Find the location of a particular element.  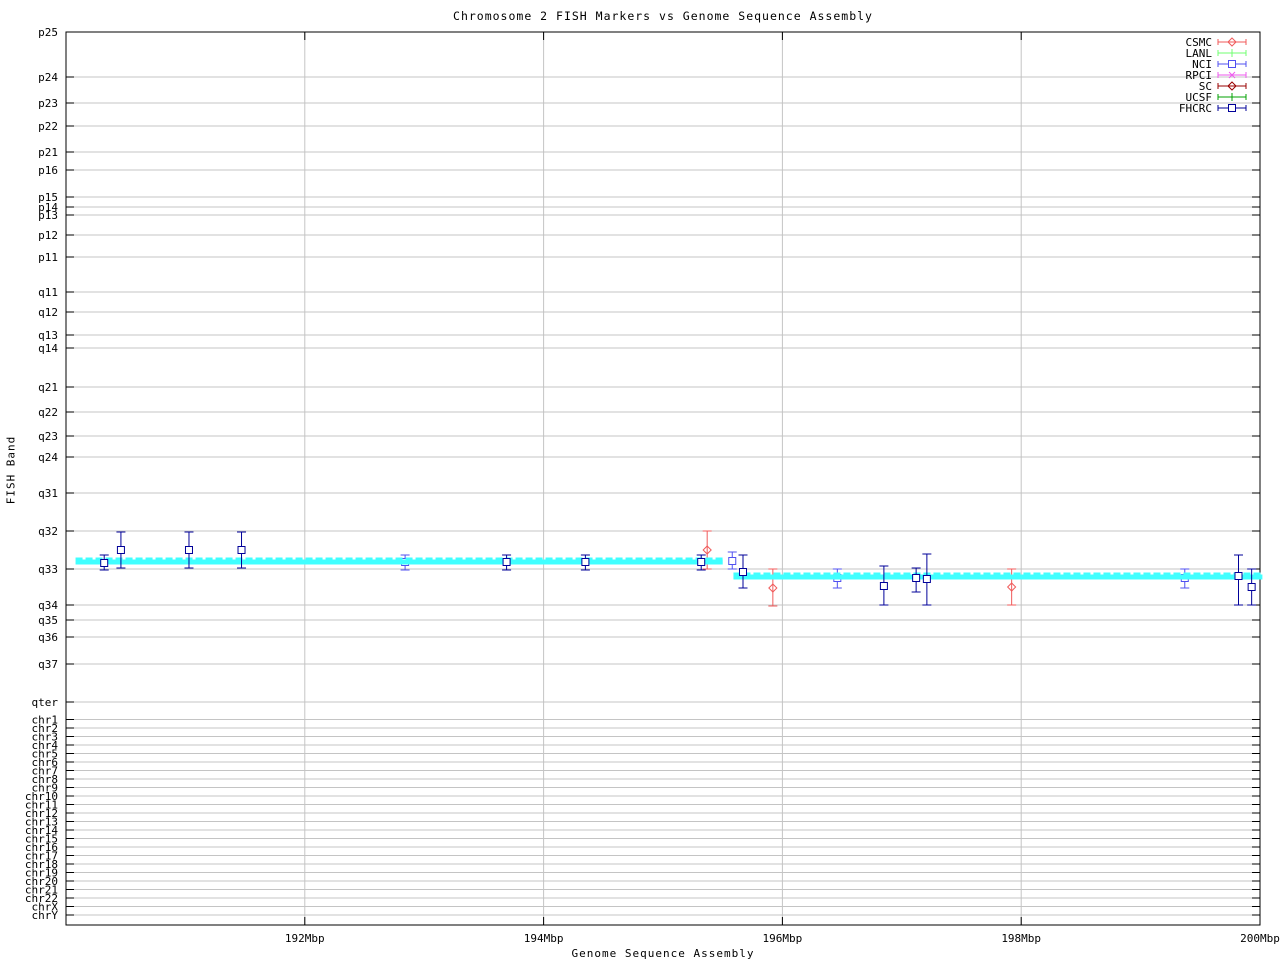

y-tick-label: q36 is located at coordinates (48, 637).